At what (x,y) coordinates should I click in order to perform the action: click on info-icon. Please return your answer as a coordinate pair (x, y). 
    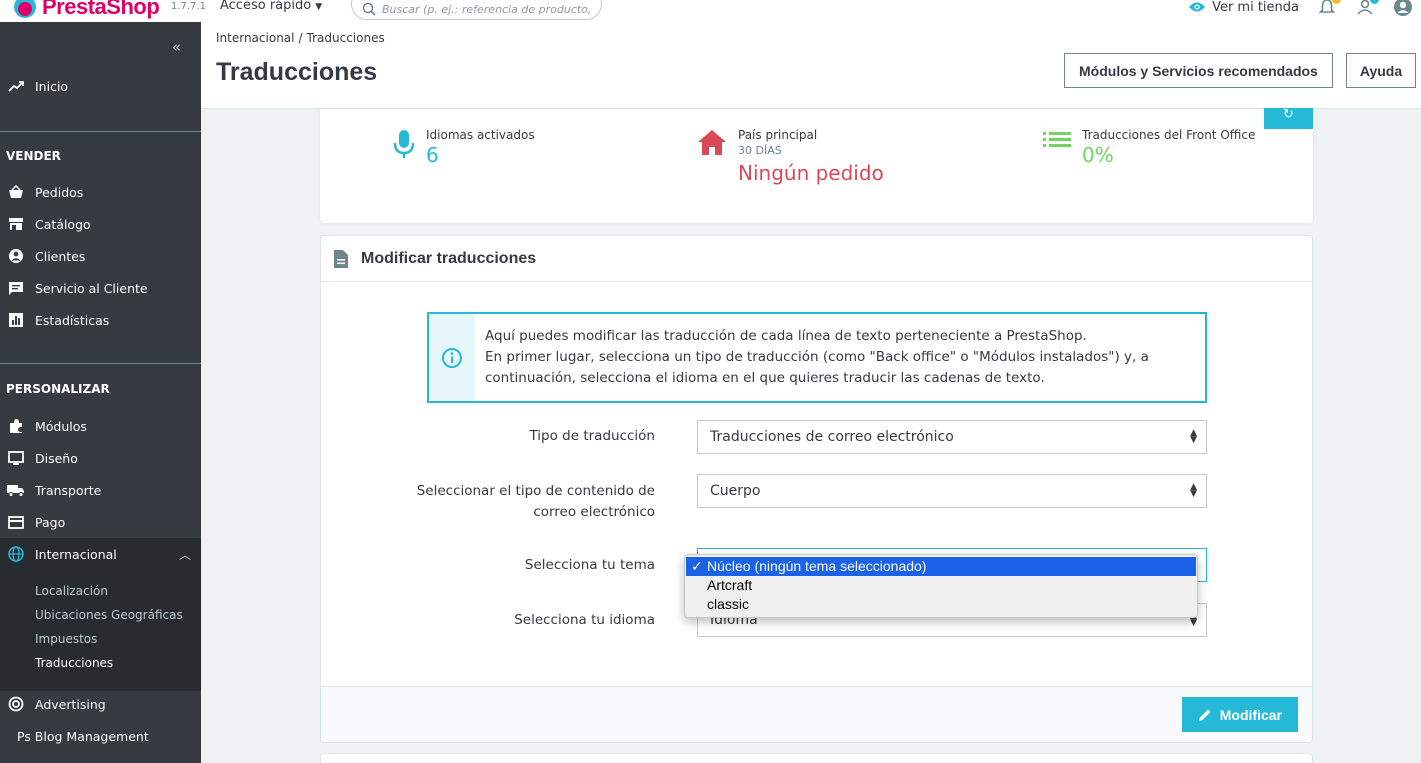
    Looking at the image, I should click on (452, 357).